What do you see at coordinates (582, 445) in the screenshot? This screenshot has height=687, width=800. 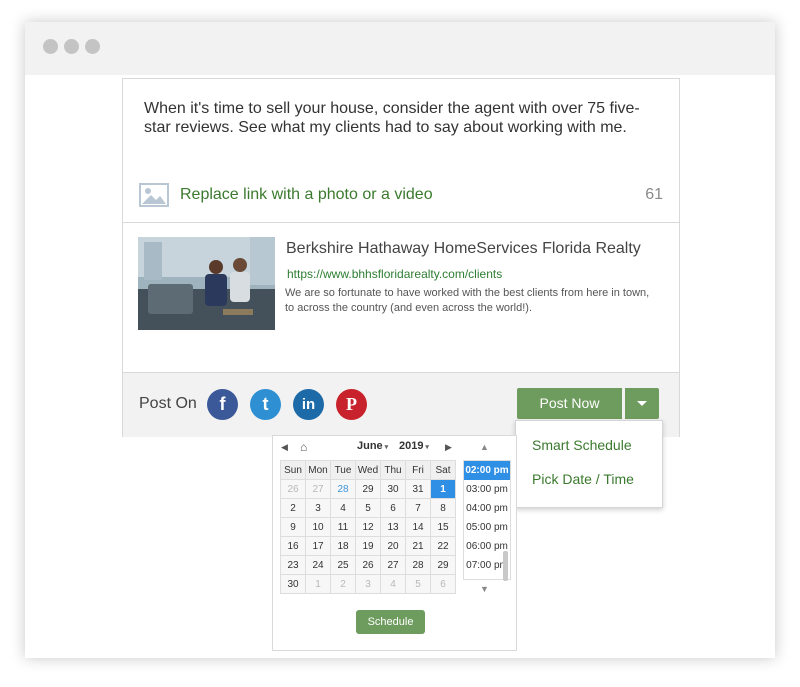 I see `menu-item-smart-schedule: Smart Schedule` at bounding box center [582, 445].